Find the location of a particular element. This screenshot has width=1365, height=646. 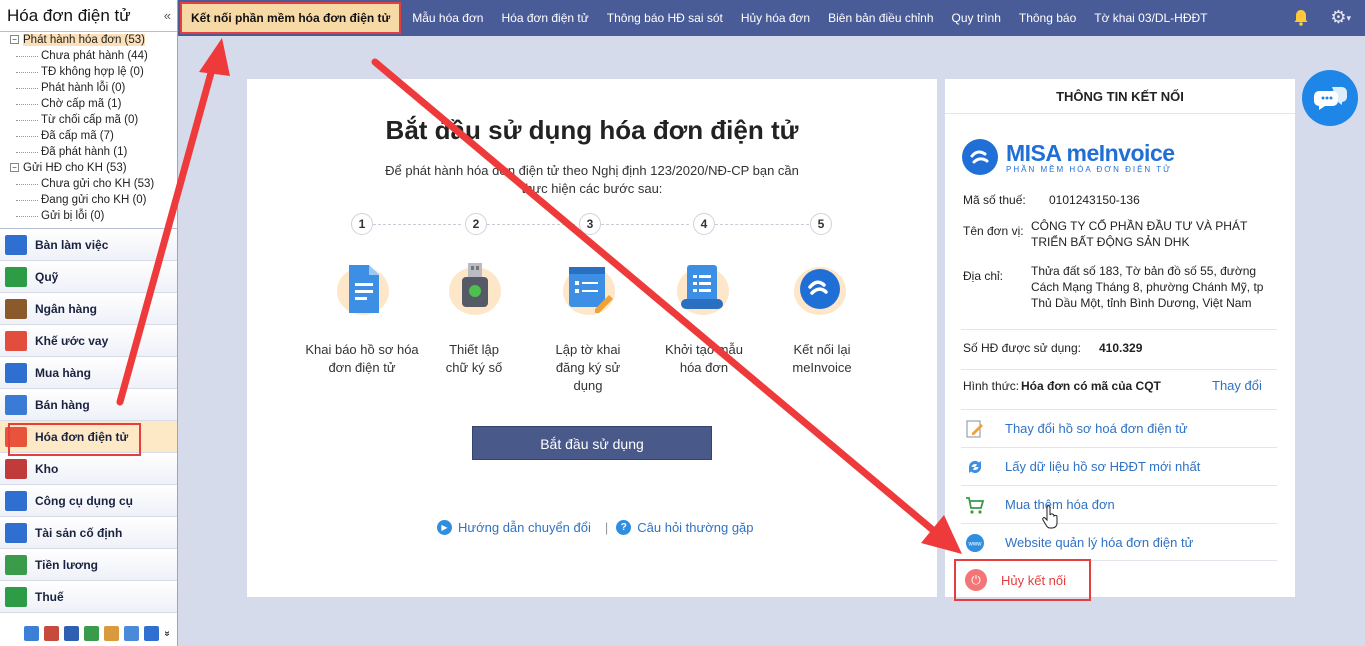

tab-2: Mẫu hóa đơn is located at coordinates (447, 18).